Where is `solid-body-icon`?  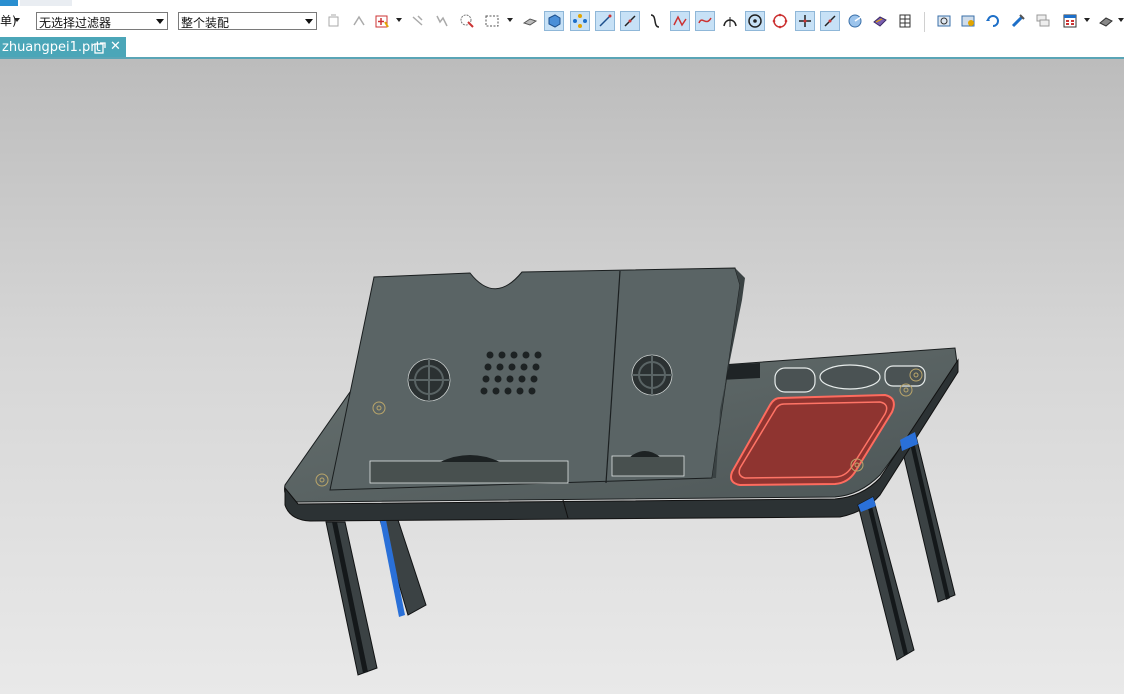 solid-body-icon is located at coordinates (530, 21).